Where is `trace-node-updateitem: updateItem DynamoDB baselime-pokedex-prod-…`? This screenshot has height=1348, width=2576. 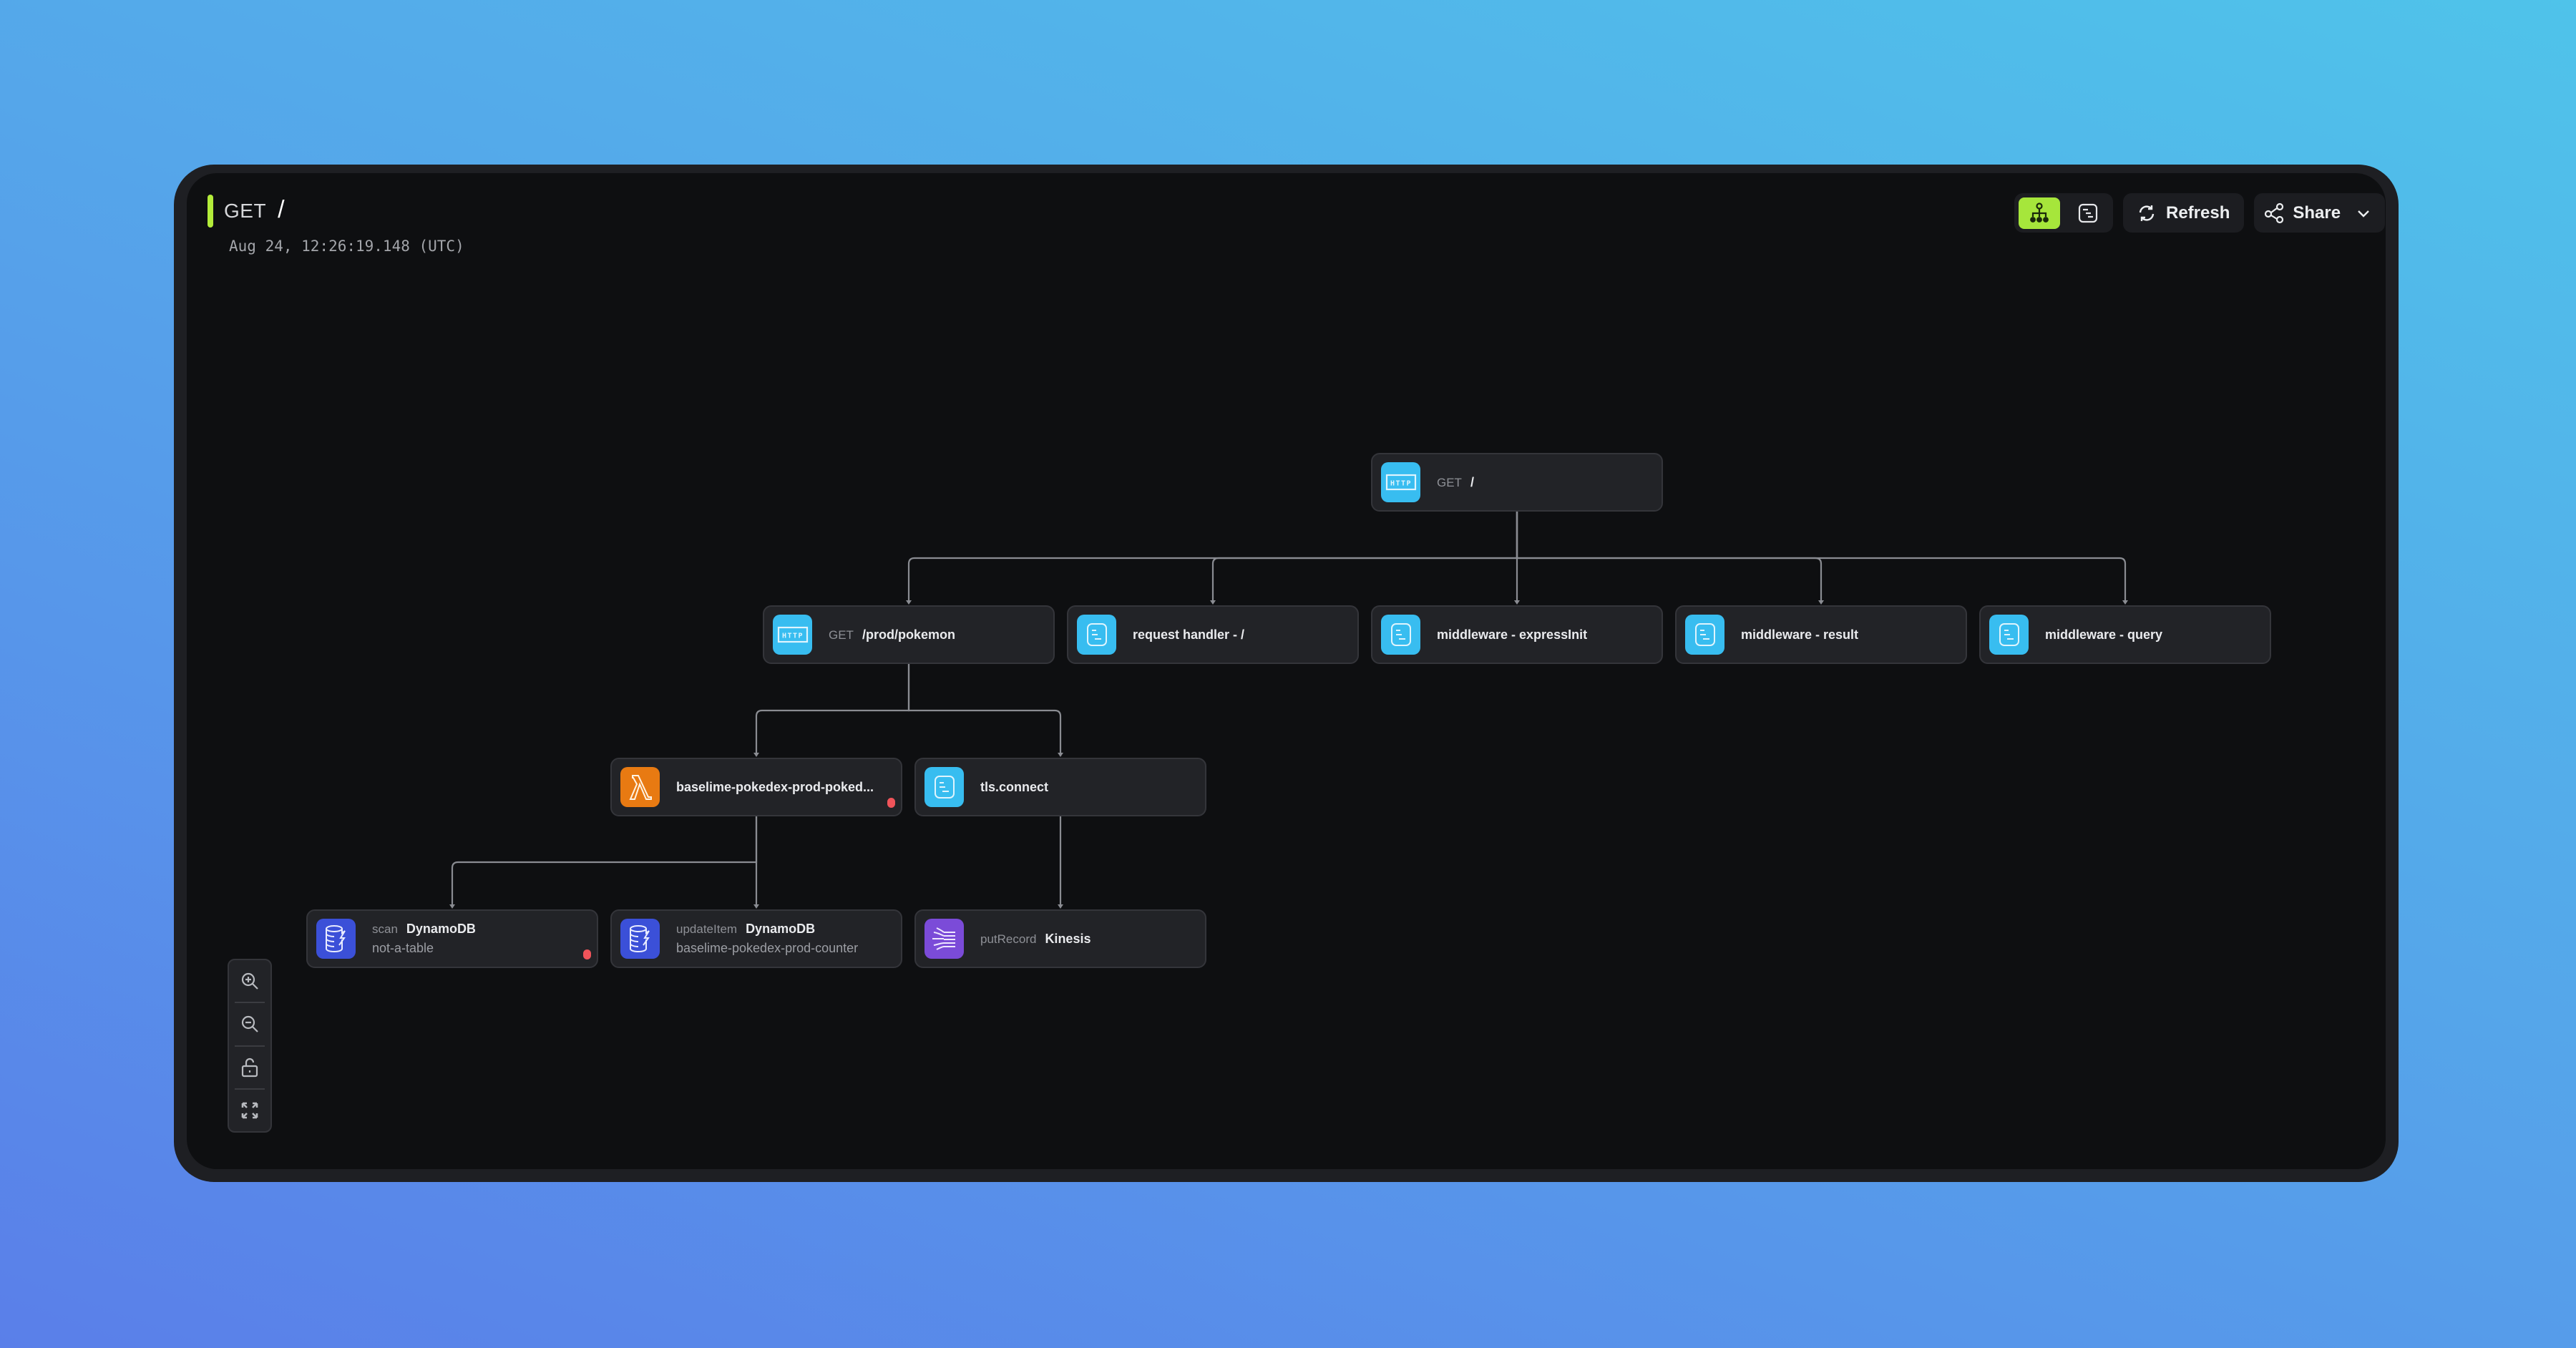 trace-node-updateitem: updateItem DynamoDB baselime-pokedex-prod-… is located at coordinates (756, 938).